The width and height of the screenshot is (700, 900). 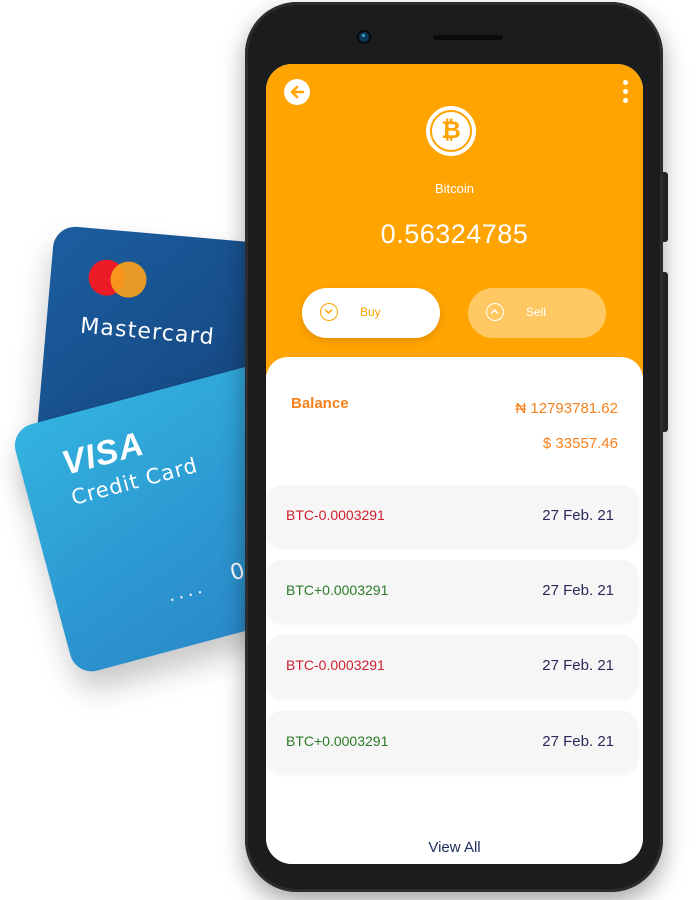 I want to click on mastercard-logo-icon, so click(x=118, y=279).